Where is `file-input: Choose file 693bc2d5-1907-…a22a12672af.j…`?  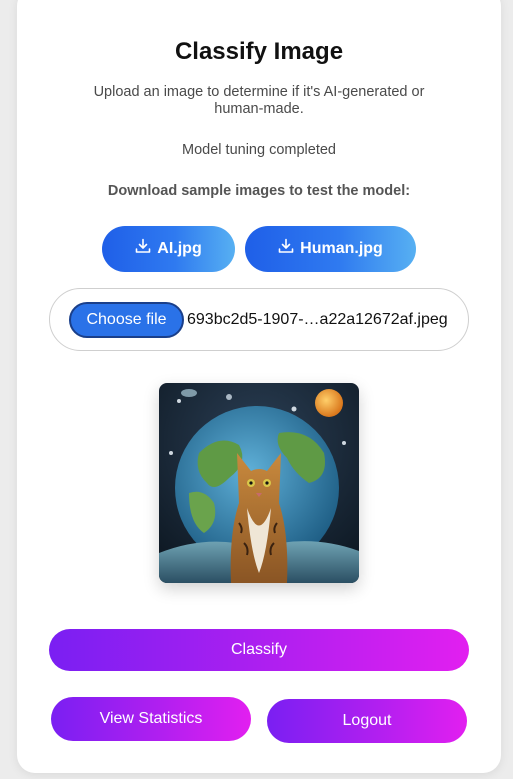
file-input: Choose file 693bc2d5-1907-…a22a12672af.j… is located at coordinates (259, 319).